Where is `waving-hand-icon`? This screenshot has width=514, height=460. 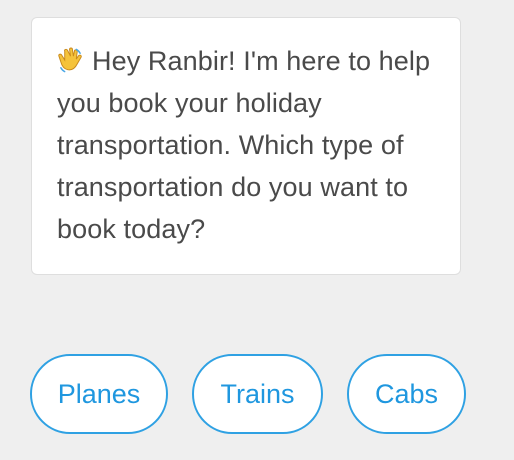
waving-hand-icon is located at coordinates (70, 60).